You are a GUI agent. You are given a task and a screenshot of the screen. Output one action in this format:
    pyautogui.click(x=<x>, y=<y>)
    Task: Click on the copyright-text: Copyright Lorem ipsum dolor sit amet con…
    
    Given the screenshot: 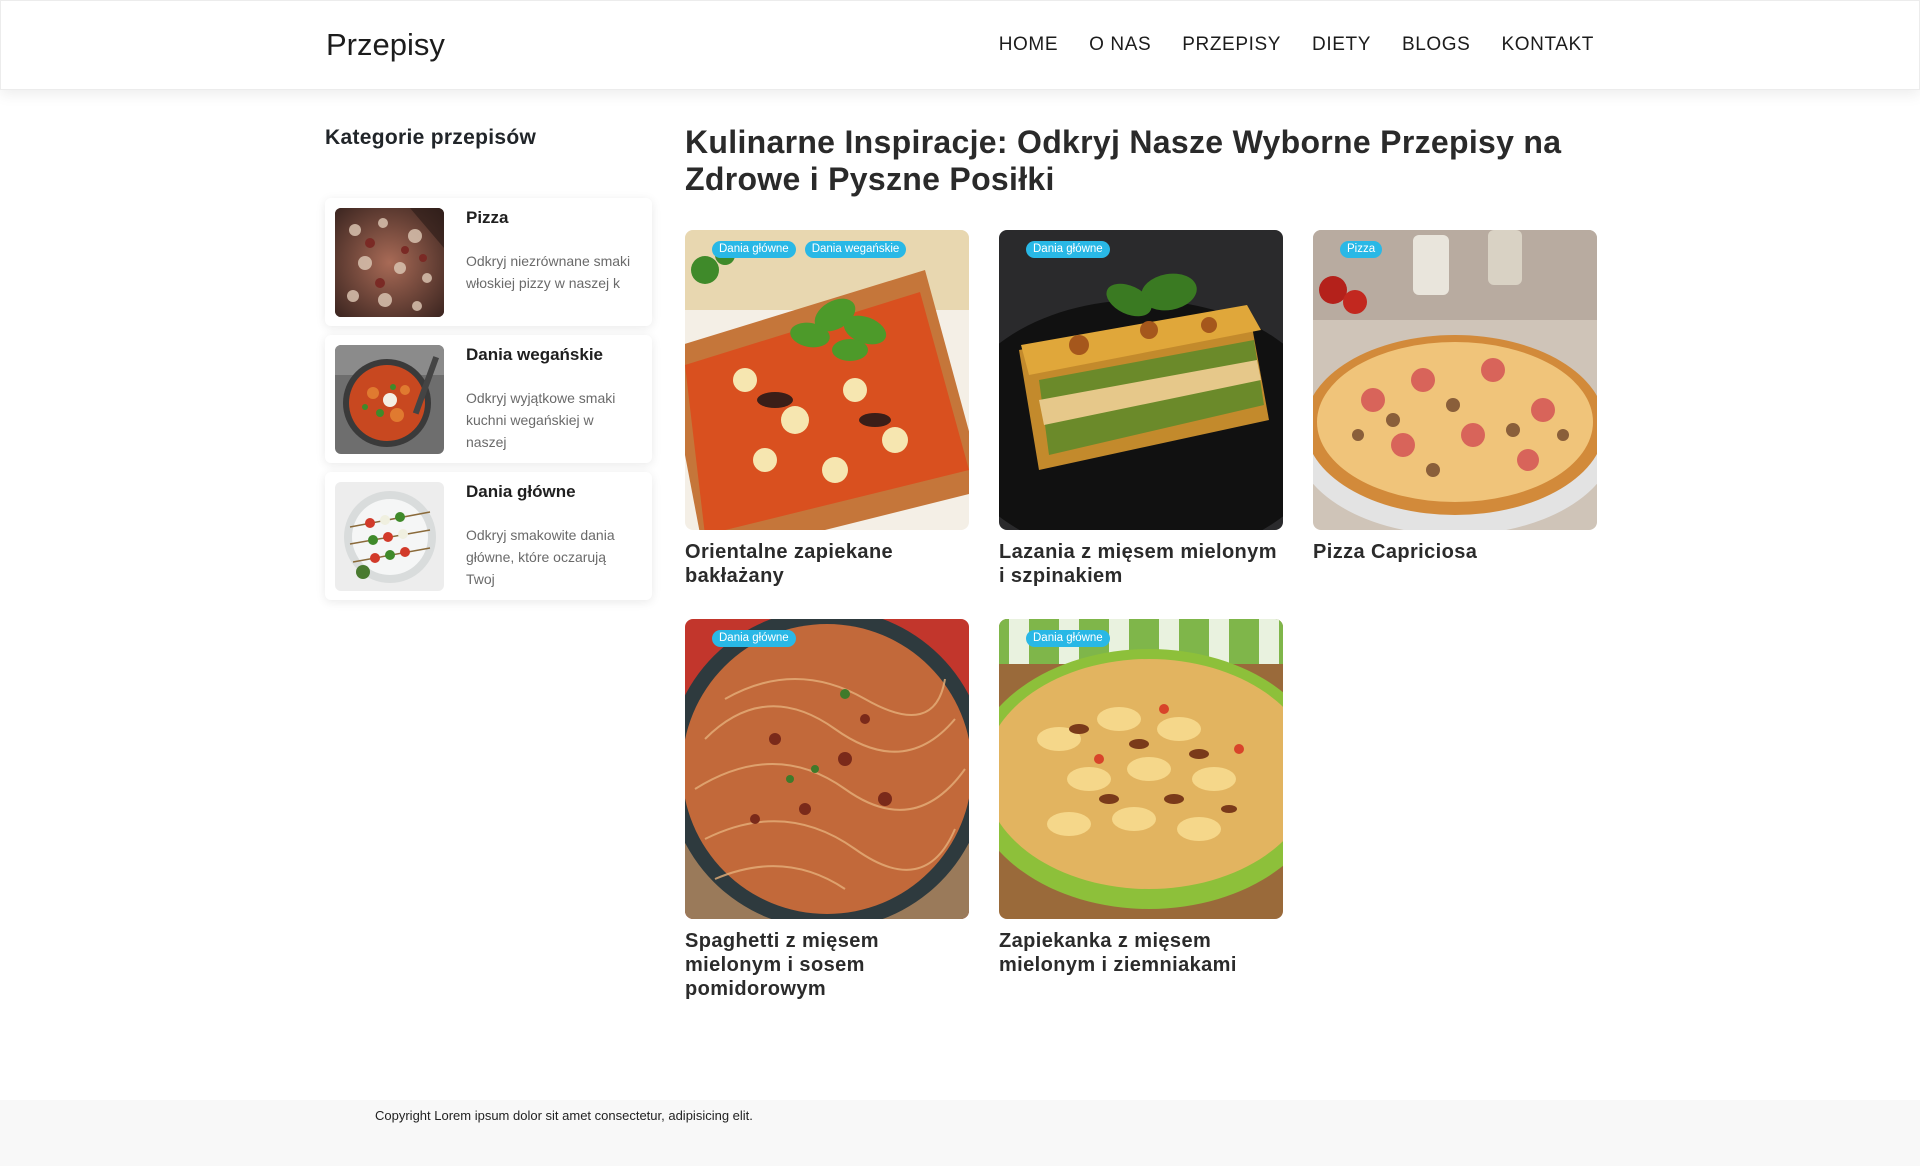 What is the action you would take?
    pyautogui.click(x=564, y=1115)
    